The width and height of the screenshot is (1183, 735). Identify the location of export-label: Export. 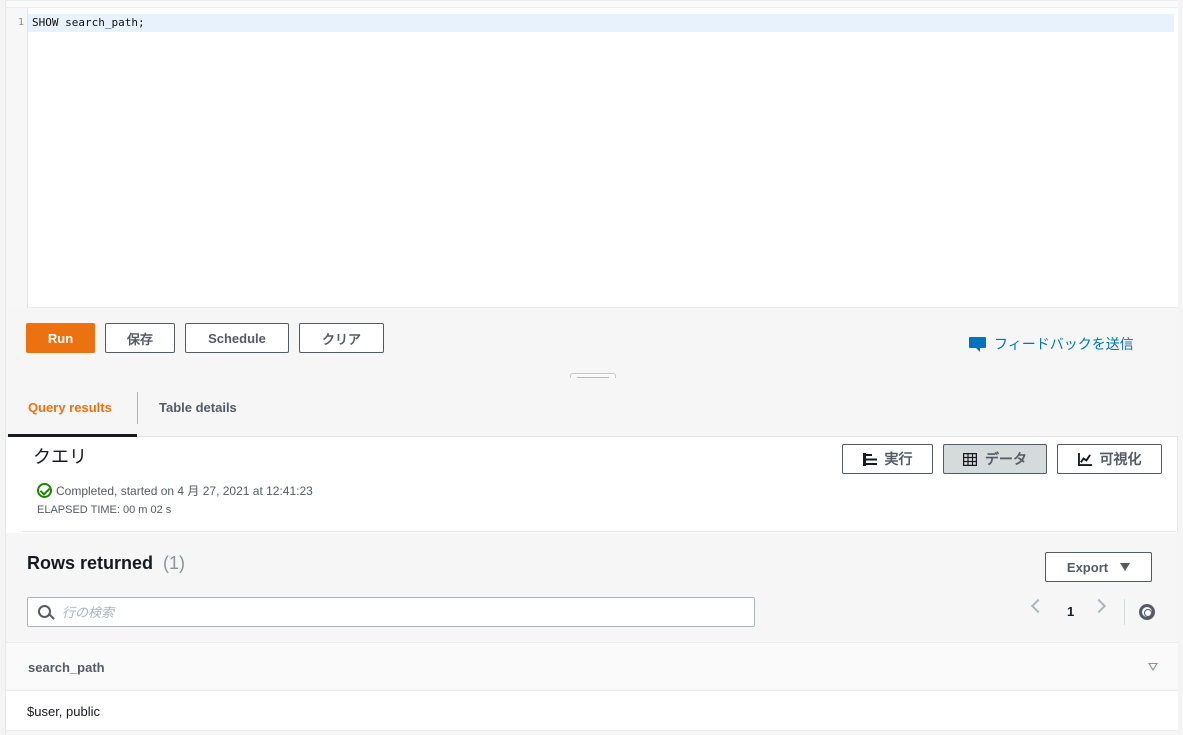
(1087, 567).